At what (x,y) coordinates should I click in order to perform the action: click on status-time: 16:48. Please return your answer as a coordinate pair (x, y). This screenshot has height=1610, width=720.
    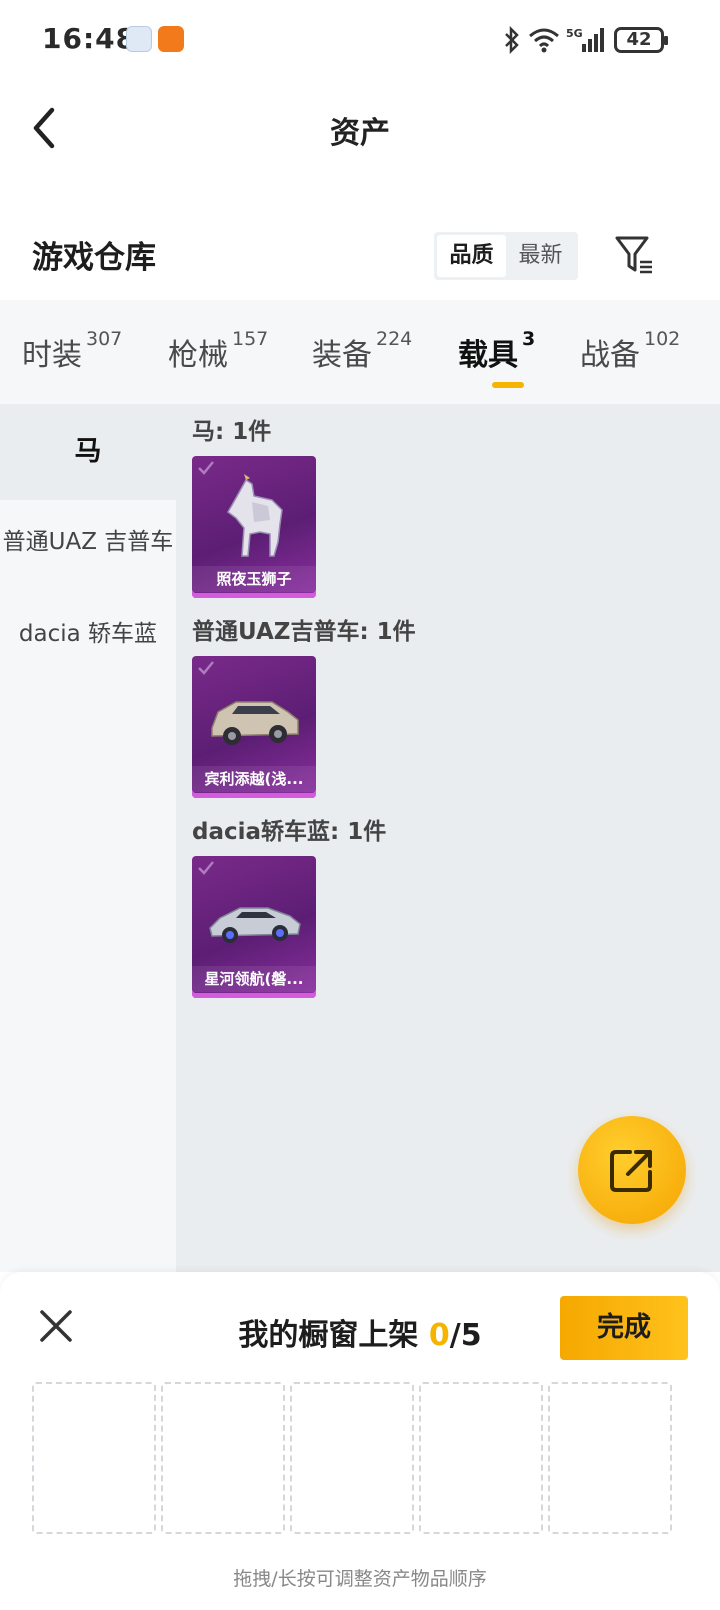
    Looking at the image, I should click on (89, 38).